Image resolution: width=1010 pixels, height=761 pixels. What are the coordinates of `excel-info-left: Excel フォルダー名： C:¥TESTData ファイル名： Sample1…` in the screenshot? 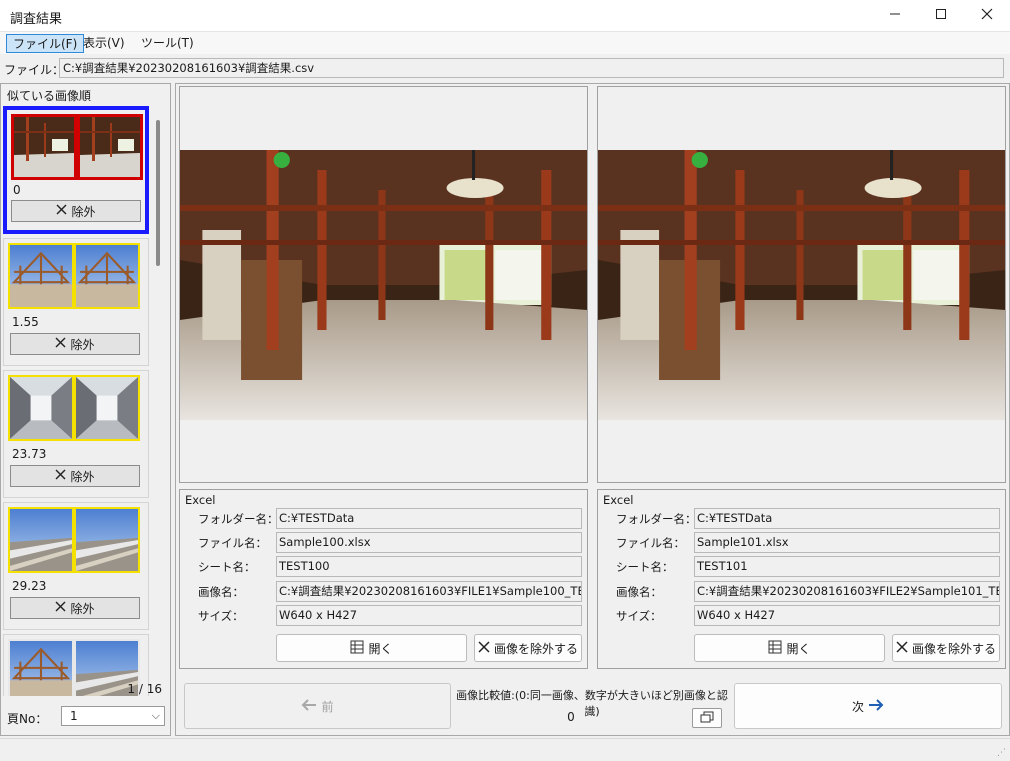 It's located at (383, 579).